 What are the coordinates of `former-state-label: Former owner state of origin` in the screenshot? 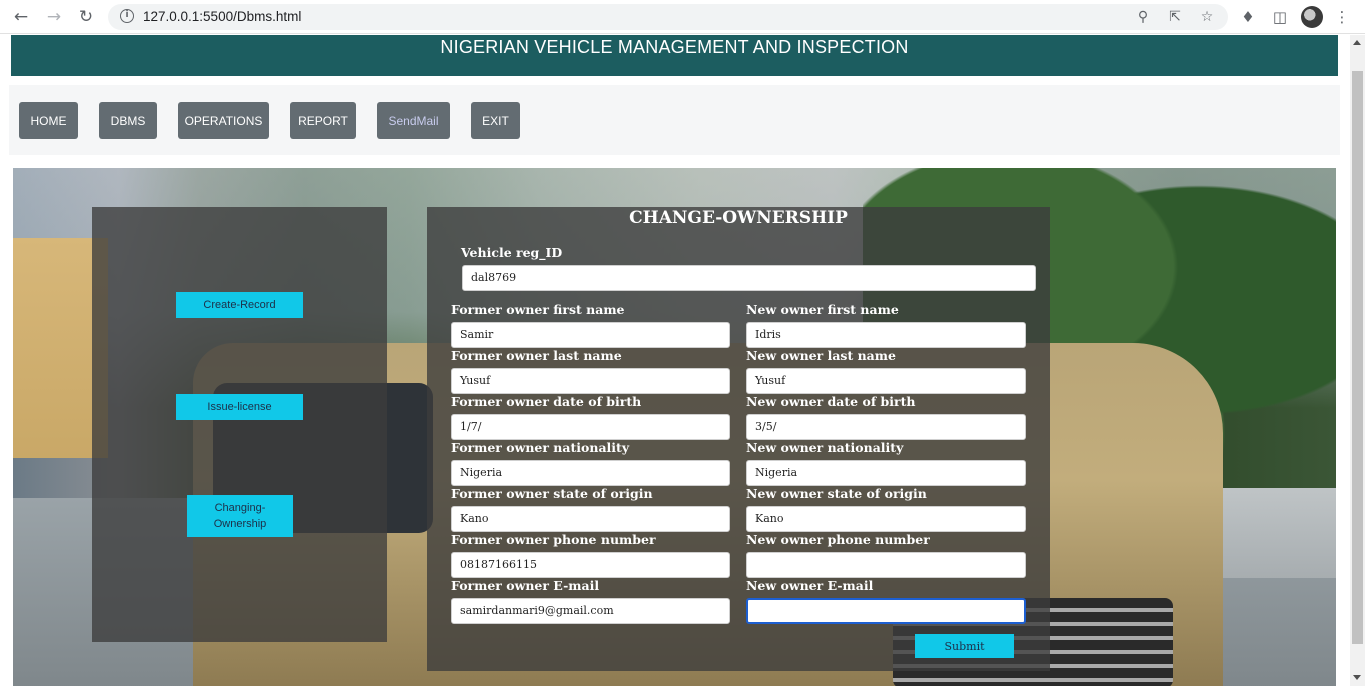 It's located at (552, 493).